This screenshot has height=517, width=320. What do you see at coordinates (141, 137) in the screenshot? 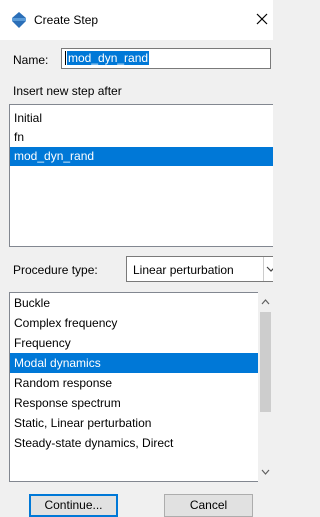
I see `step-list-item: fn` at bounding box center [141, 137].